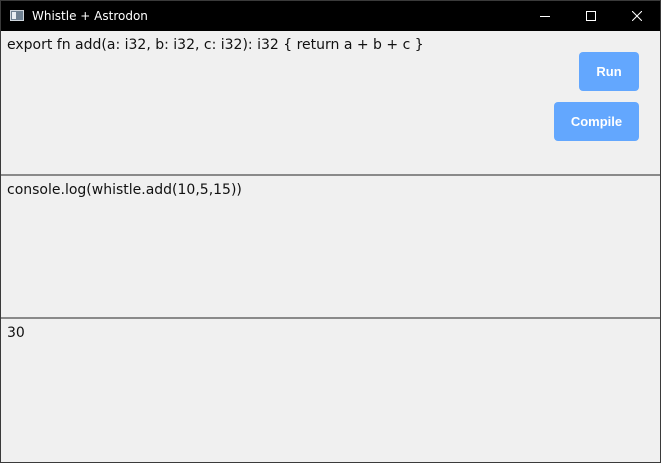 The height and width of the screenshot is (463, 661). I want to click on title-bar: Whistle + Astrodon, so click(330, 16).